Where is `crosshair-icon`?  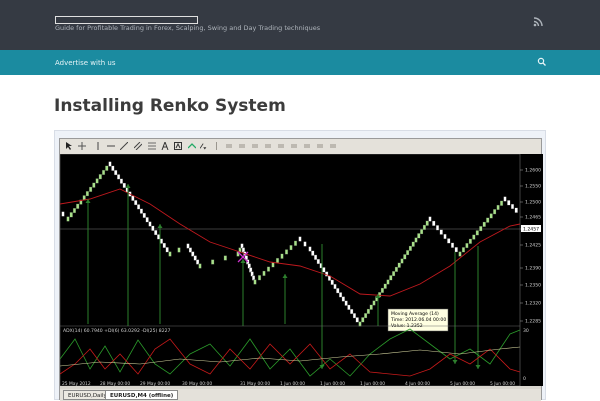
crosshair-icon is located at coordinates (82, 146).